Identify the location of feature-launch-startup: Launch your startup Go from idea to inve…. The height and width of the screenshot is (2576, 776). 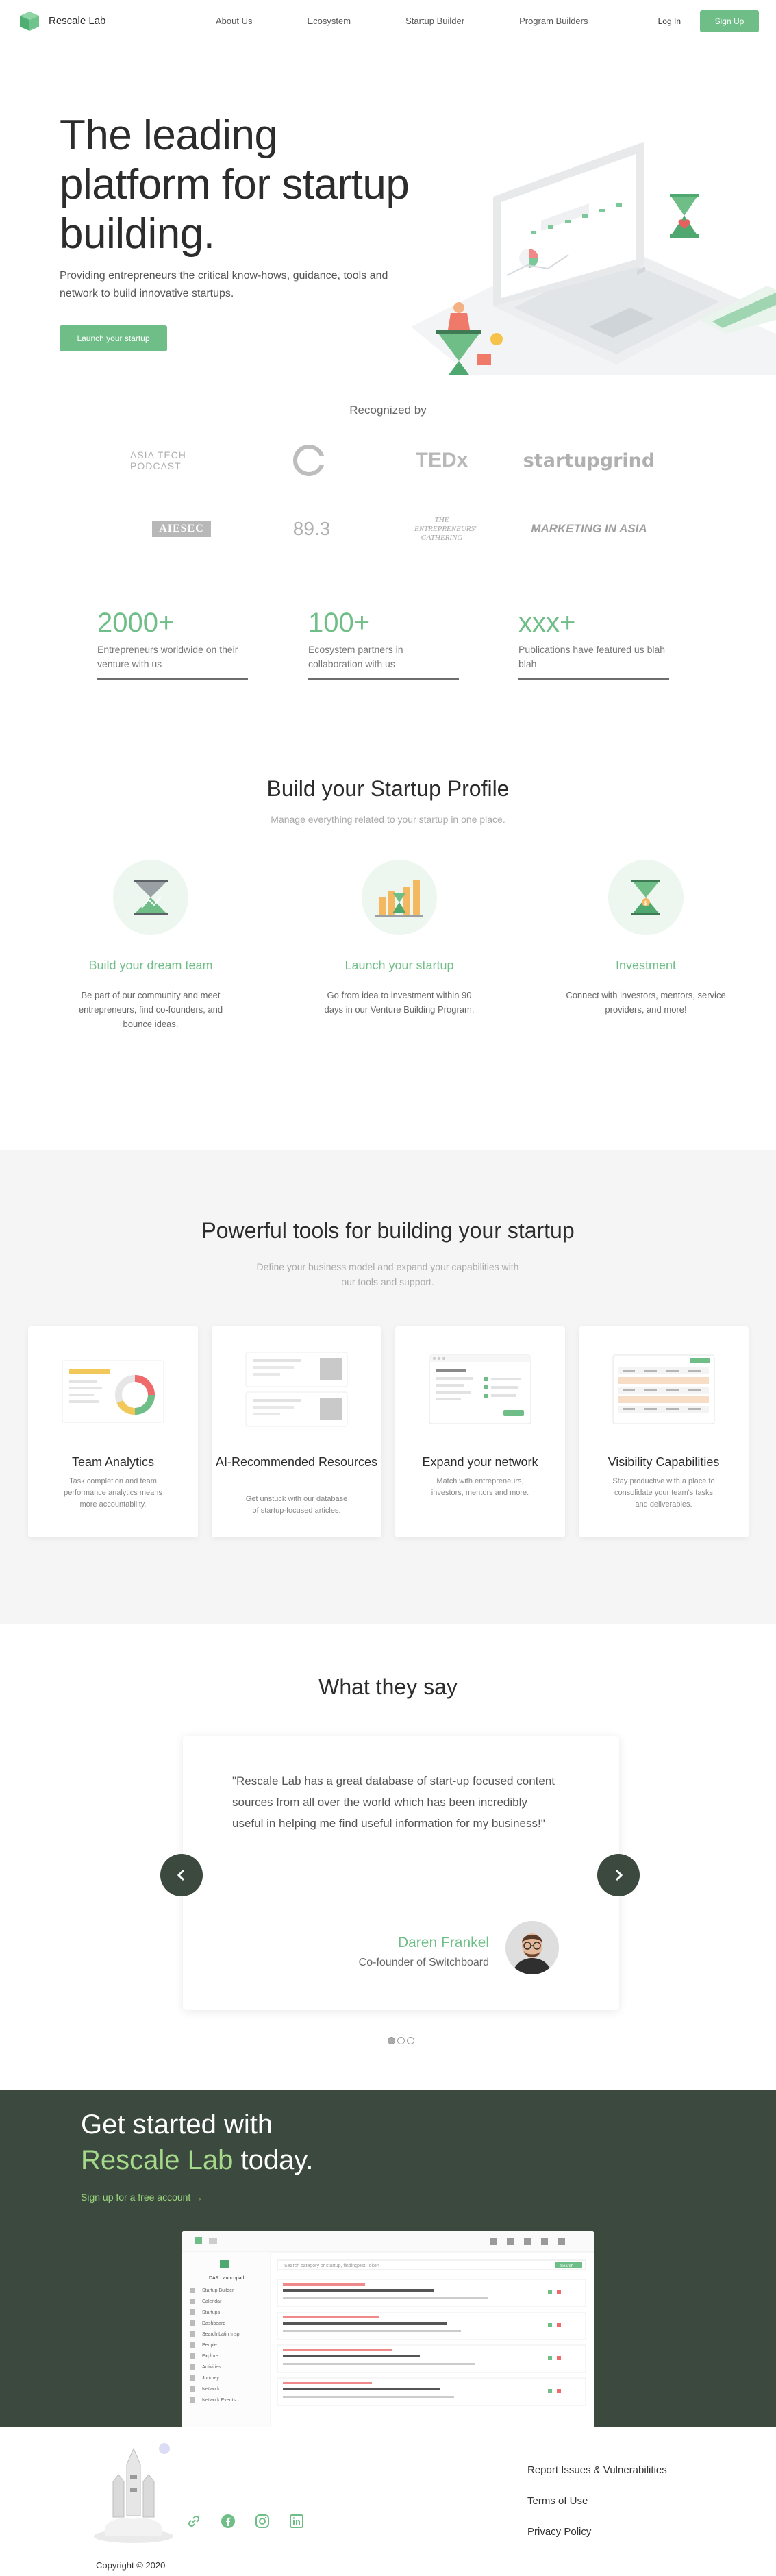
(399, 938).